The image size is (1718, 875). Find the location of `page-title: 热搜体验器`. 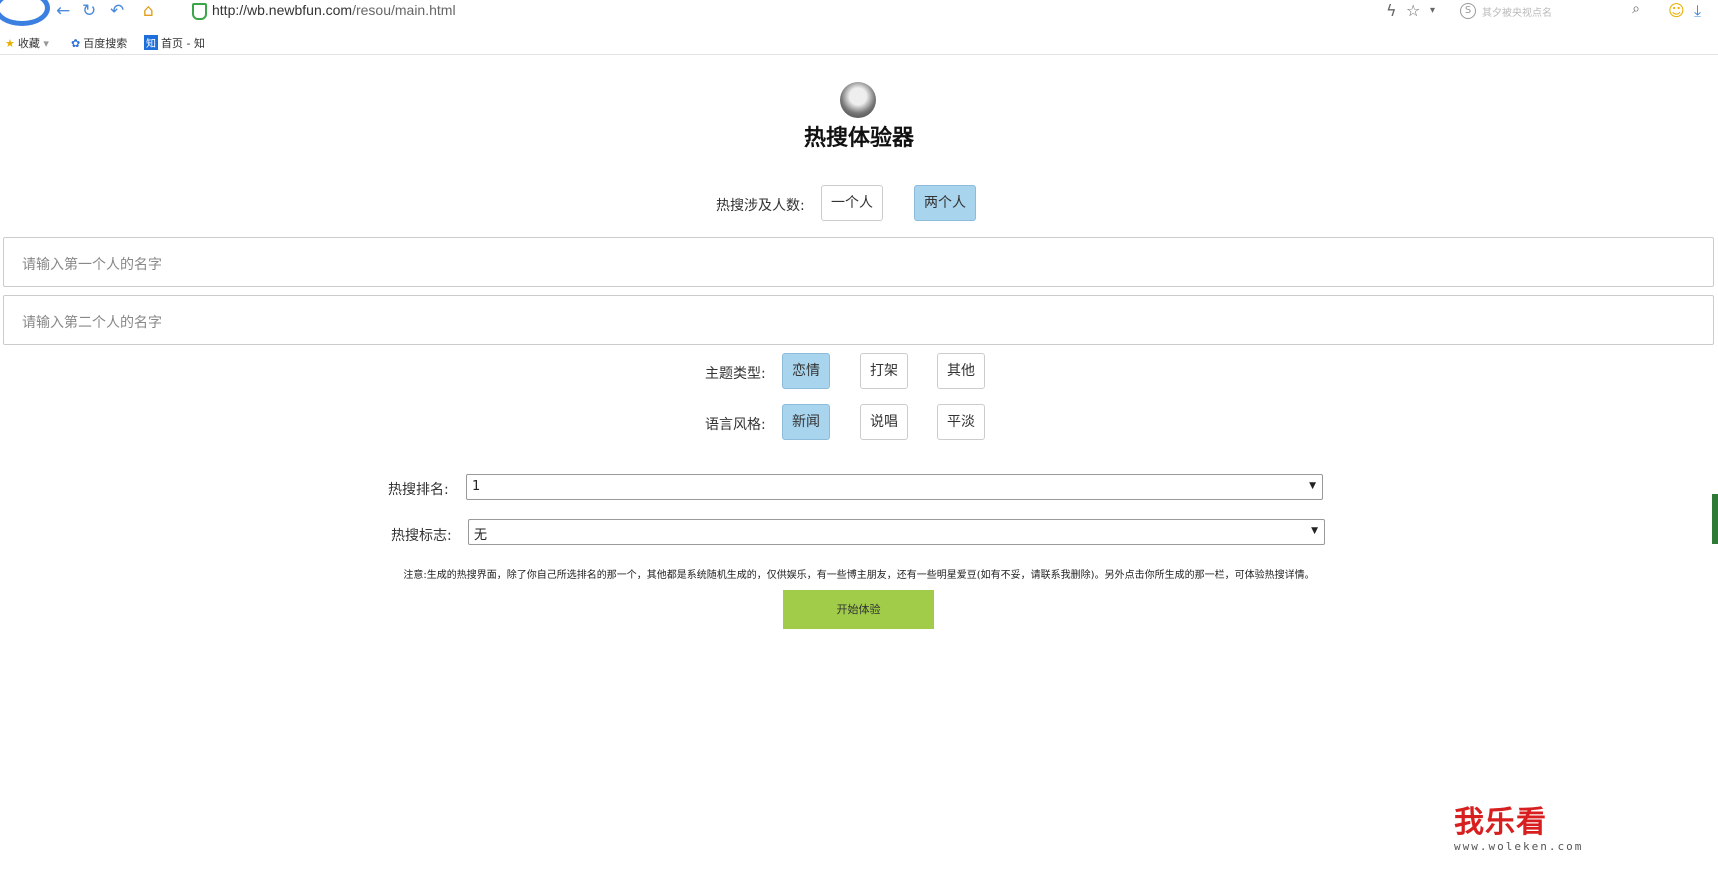

page-title: 热搜体验器 is located at coordinates (858, 138).